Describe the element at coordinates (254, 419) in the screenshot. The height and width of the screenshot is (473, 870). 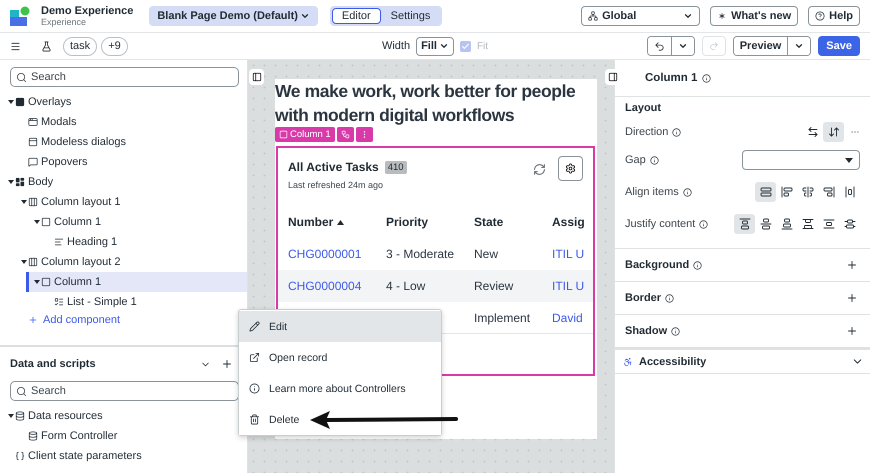
I see `trash-icon` at that location.